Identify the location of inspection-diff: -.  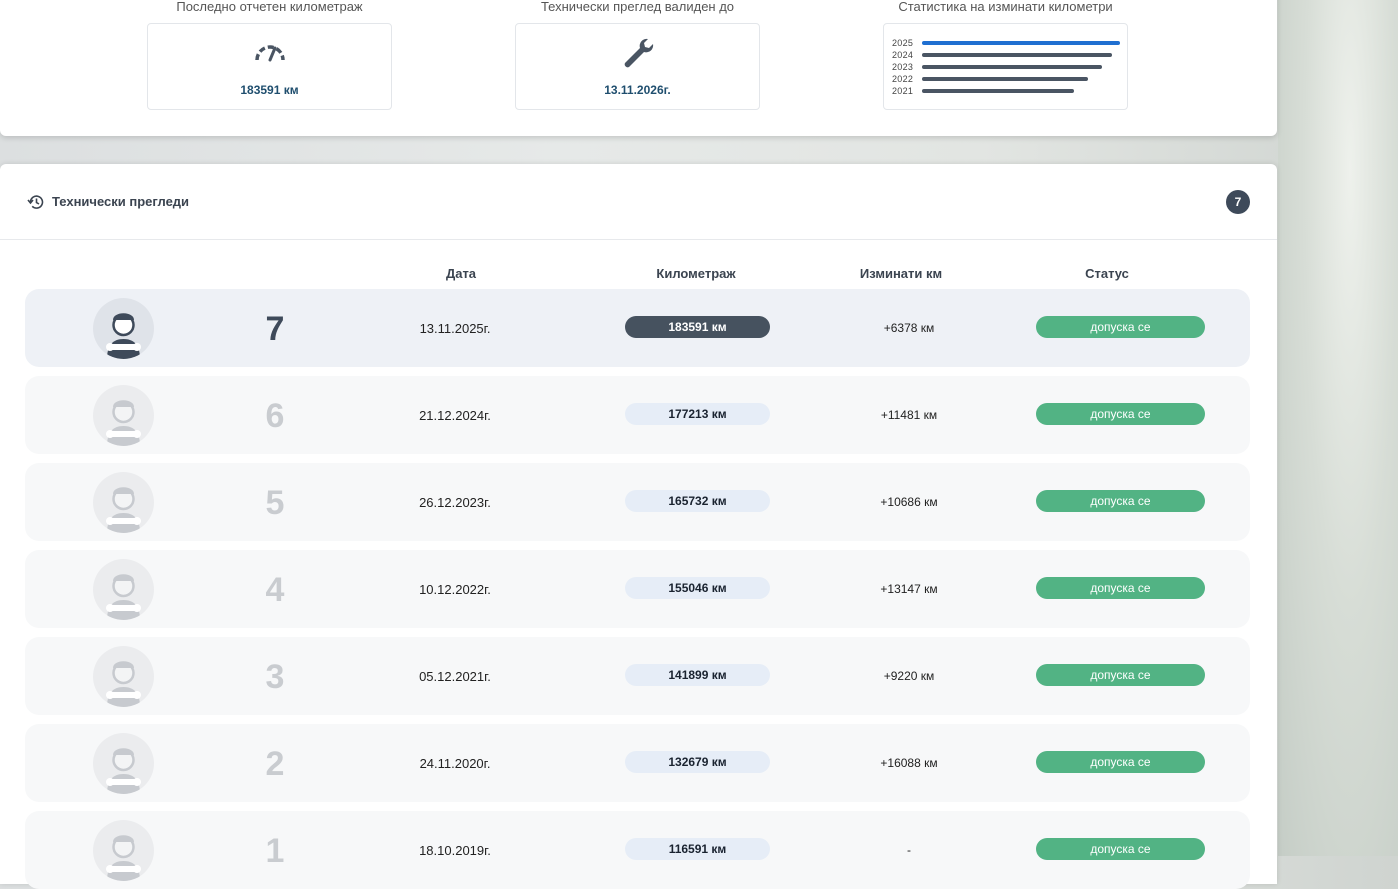
(909, 850).